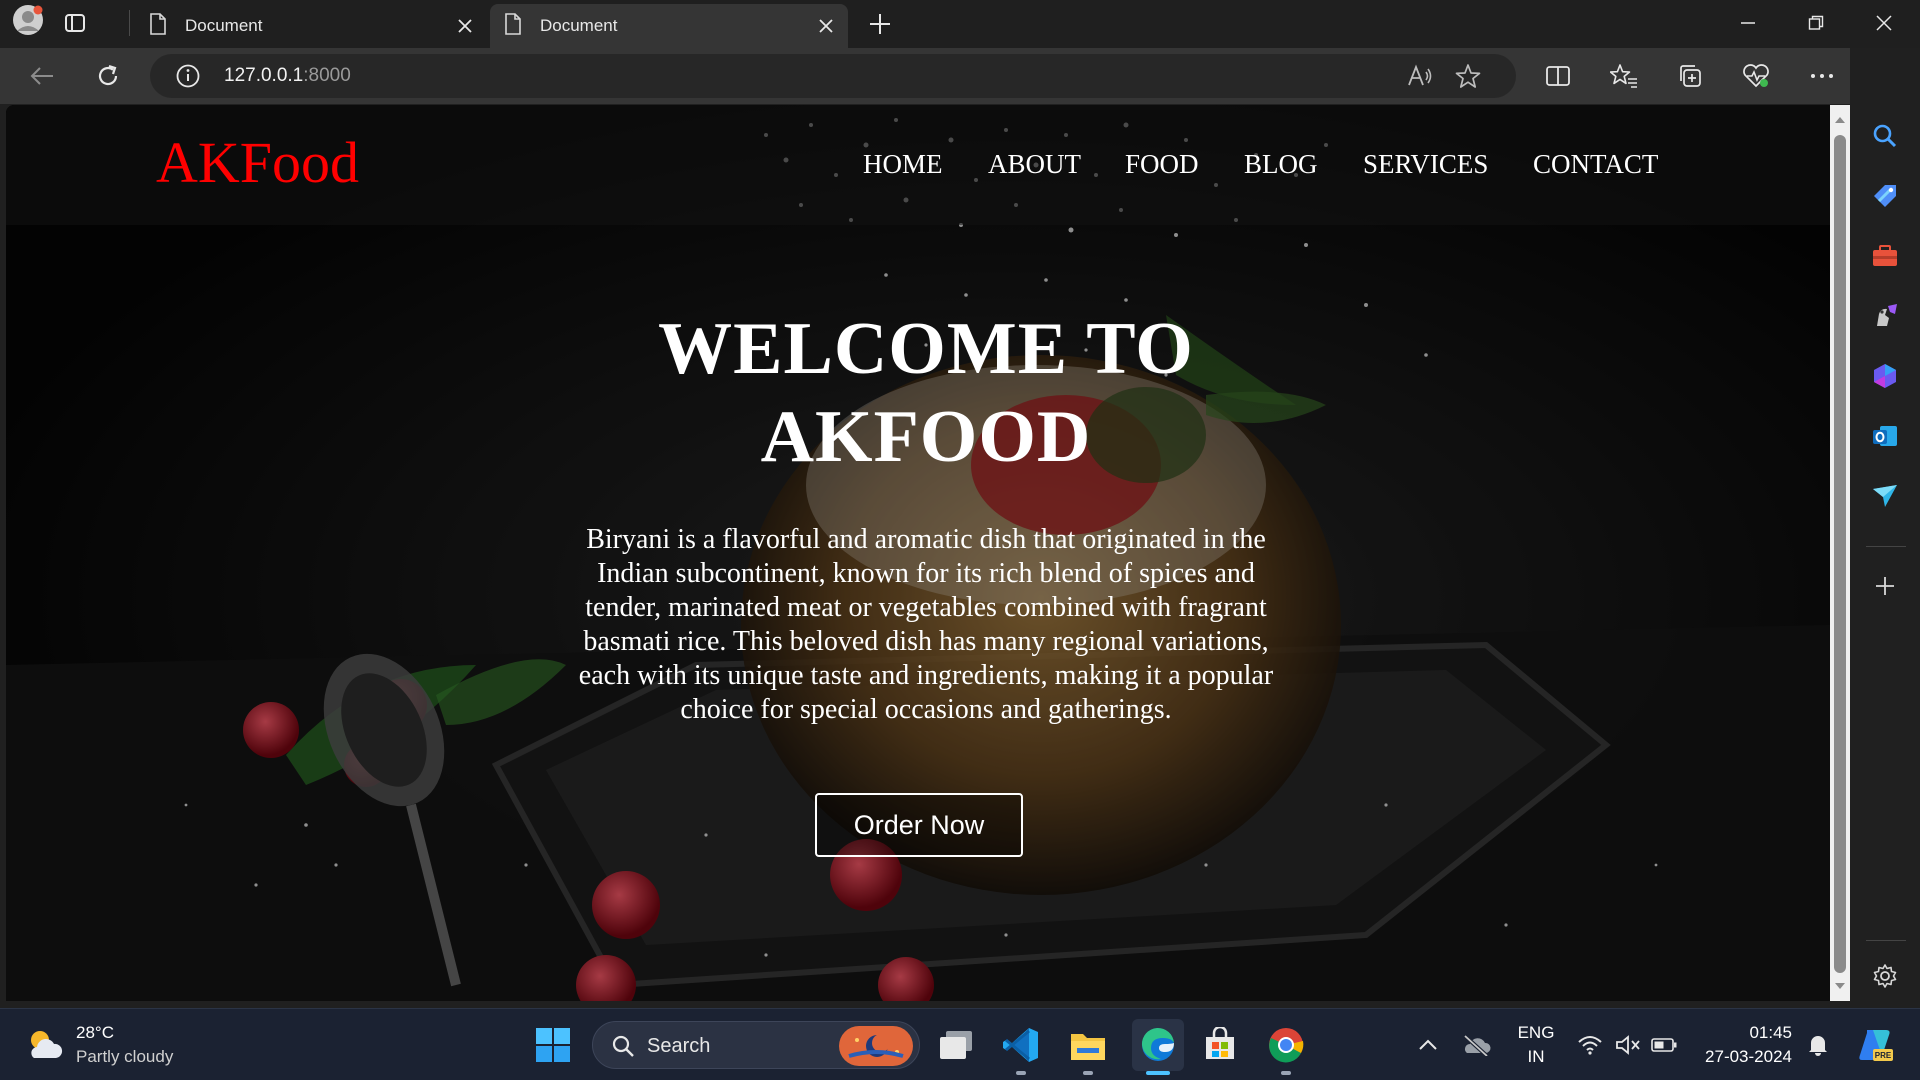 This screenshot has width=1920, height=1080. What do you see at coordinates (553, 1045) in the screenshot?
I see `start-icon` at bounding box center [553, 1045].